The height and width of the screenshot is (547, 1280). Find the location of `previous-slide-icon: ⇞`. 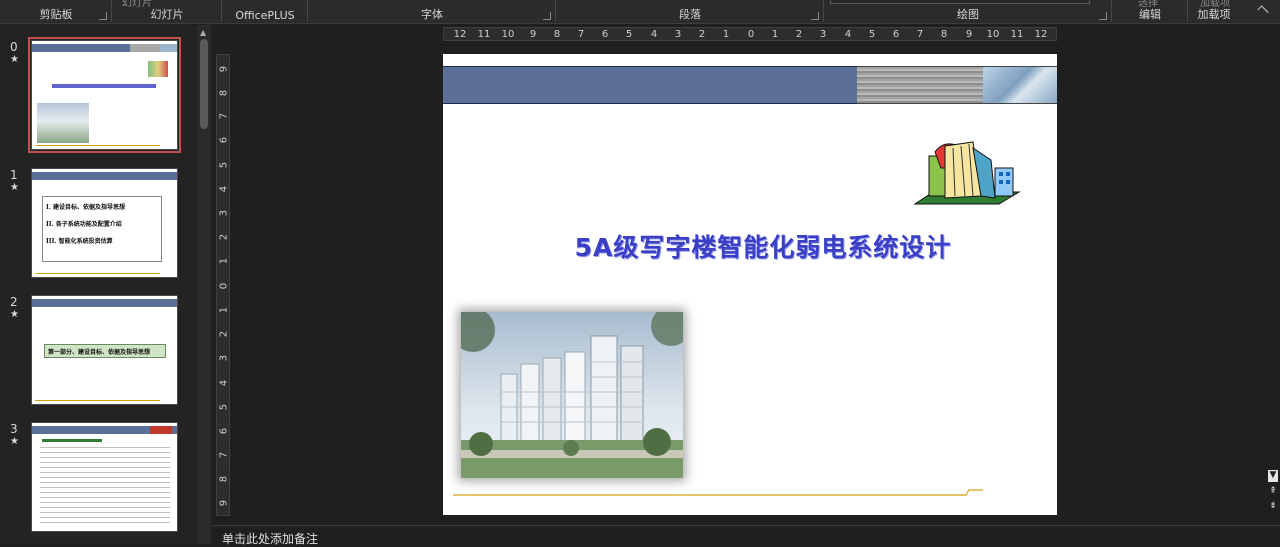

previous-slide-icon: ⇞ is located at coordinates (1273, 491).